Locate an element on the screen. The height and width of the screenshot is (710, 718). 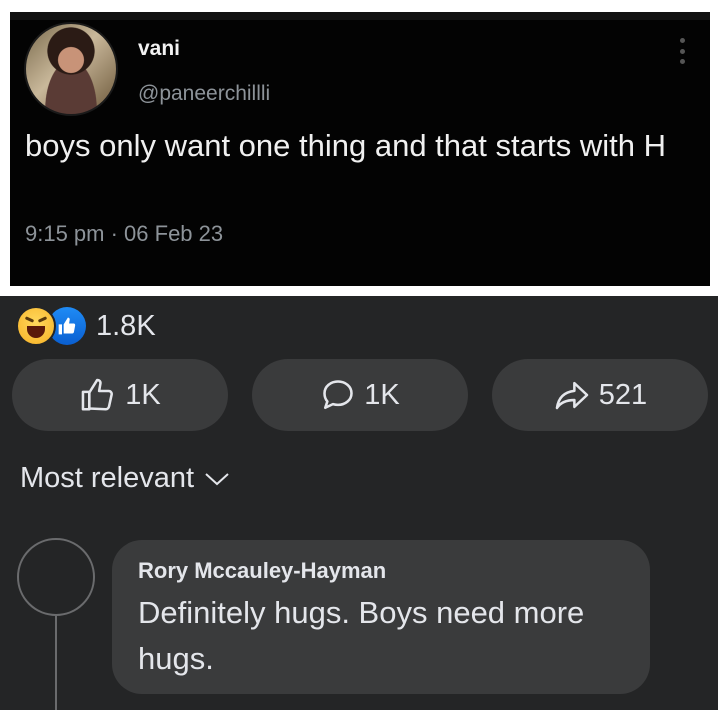
sort-label: Most relevant is located at coordinates (107, 478).